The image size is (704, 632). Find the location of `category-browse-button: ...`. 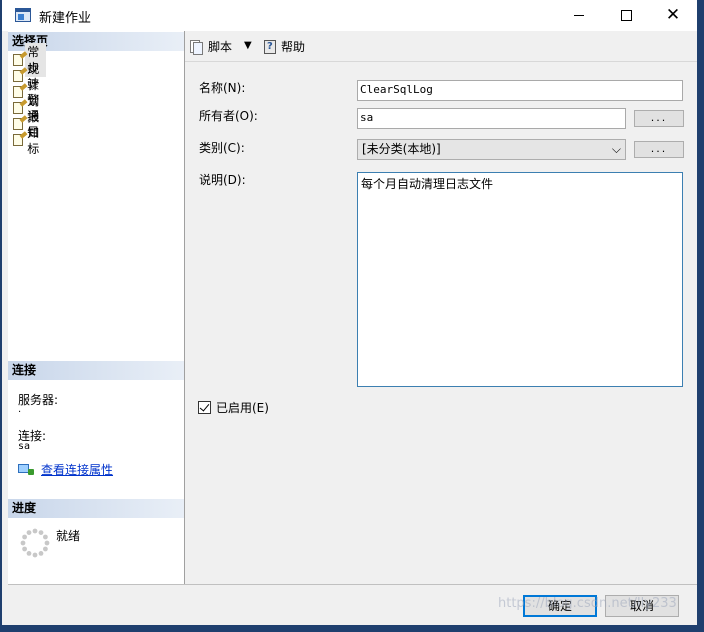

category-browse-button: ... is located at coordinates (659, 149).